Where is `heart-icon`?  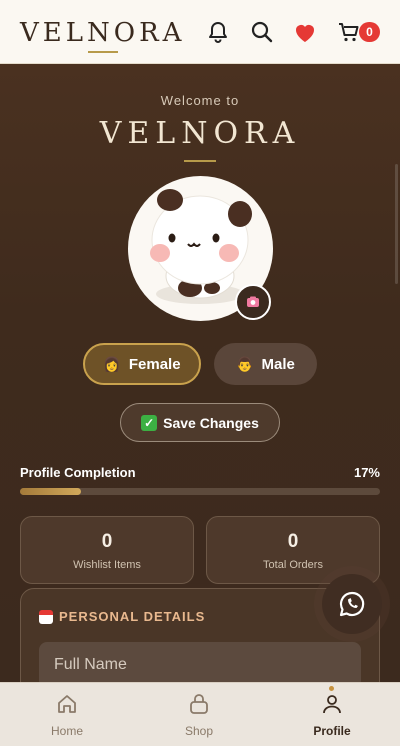 heart-icon is located at coordinates (305, 32).